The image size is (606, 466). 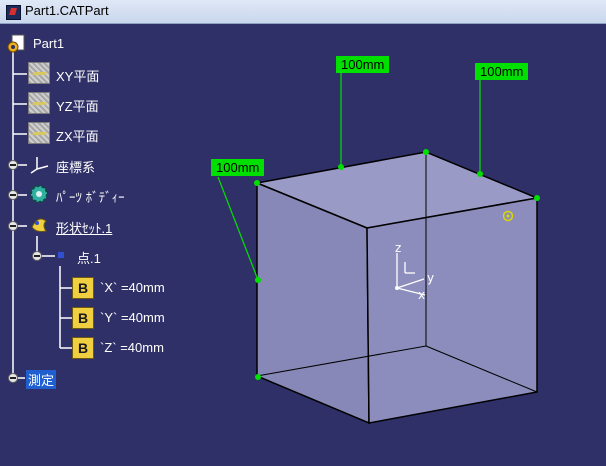 What do you see at coordinates (398, 248) in the screenshot?
I see `axis-z-label: z` at bounding box center [398, 248].